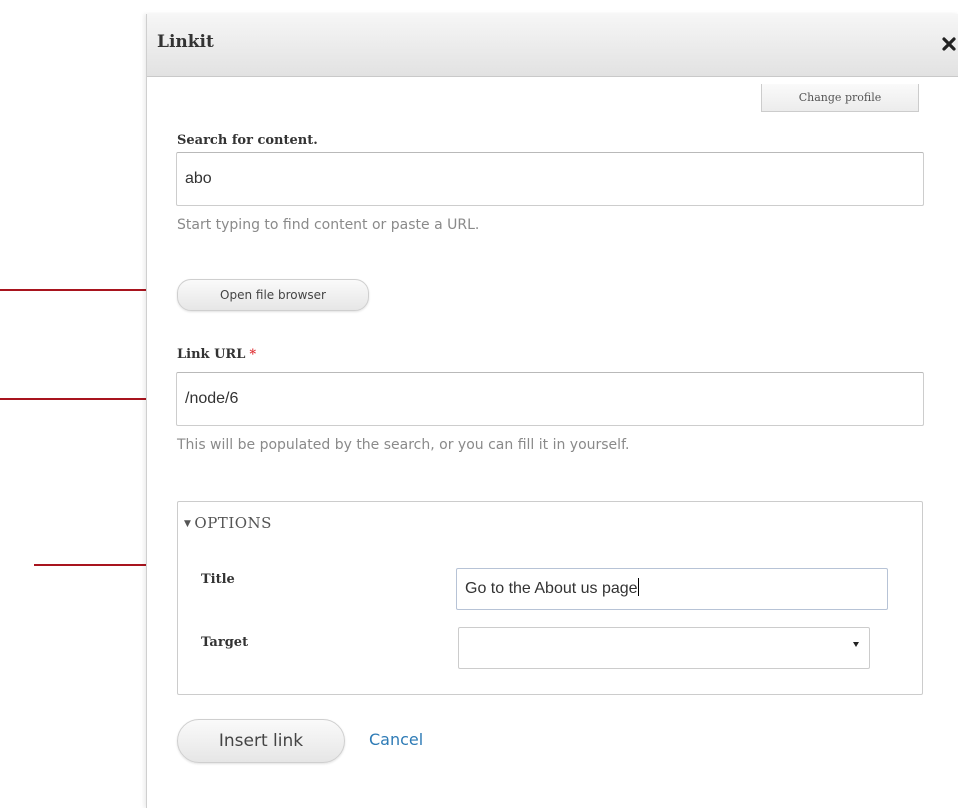 The width and height of the screenshot is (958, 808). Describe the element at coordinates (233, 523) in the screenshot. I see `options-legend: OPTIONS` at that location.